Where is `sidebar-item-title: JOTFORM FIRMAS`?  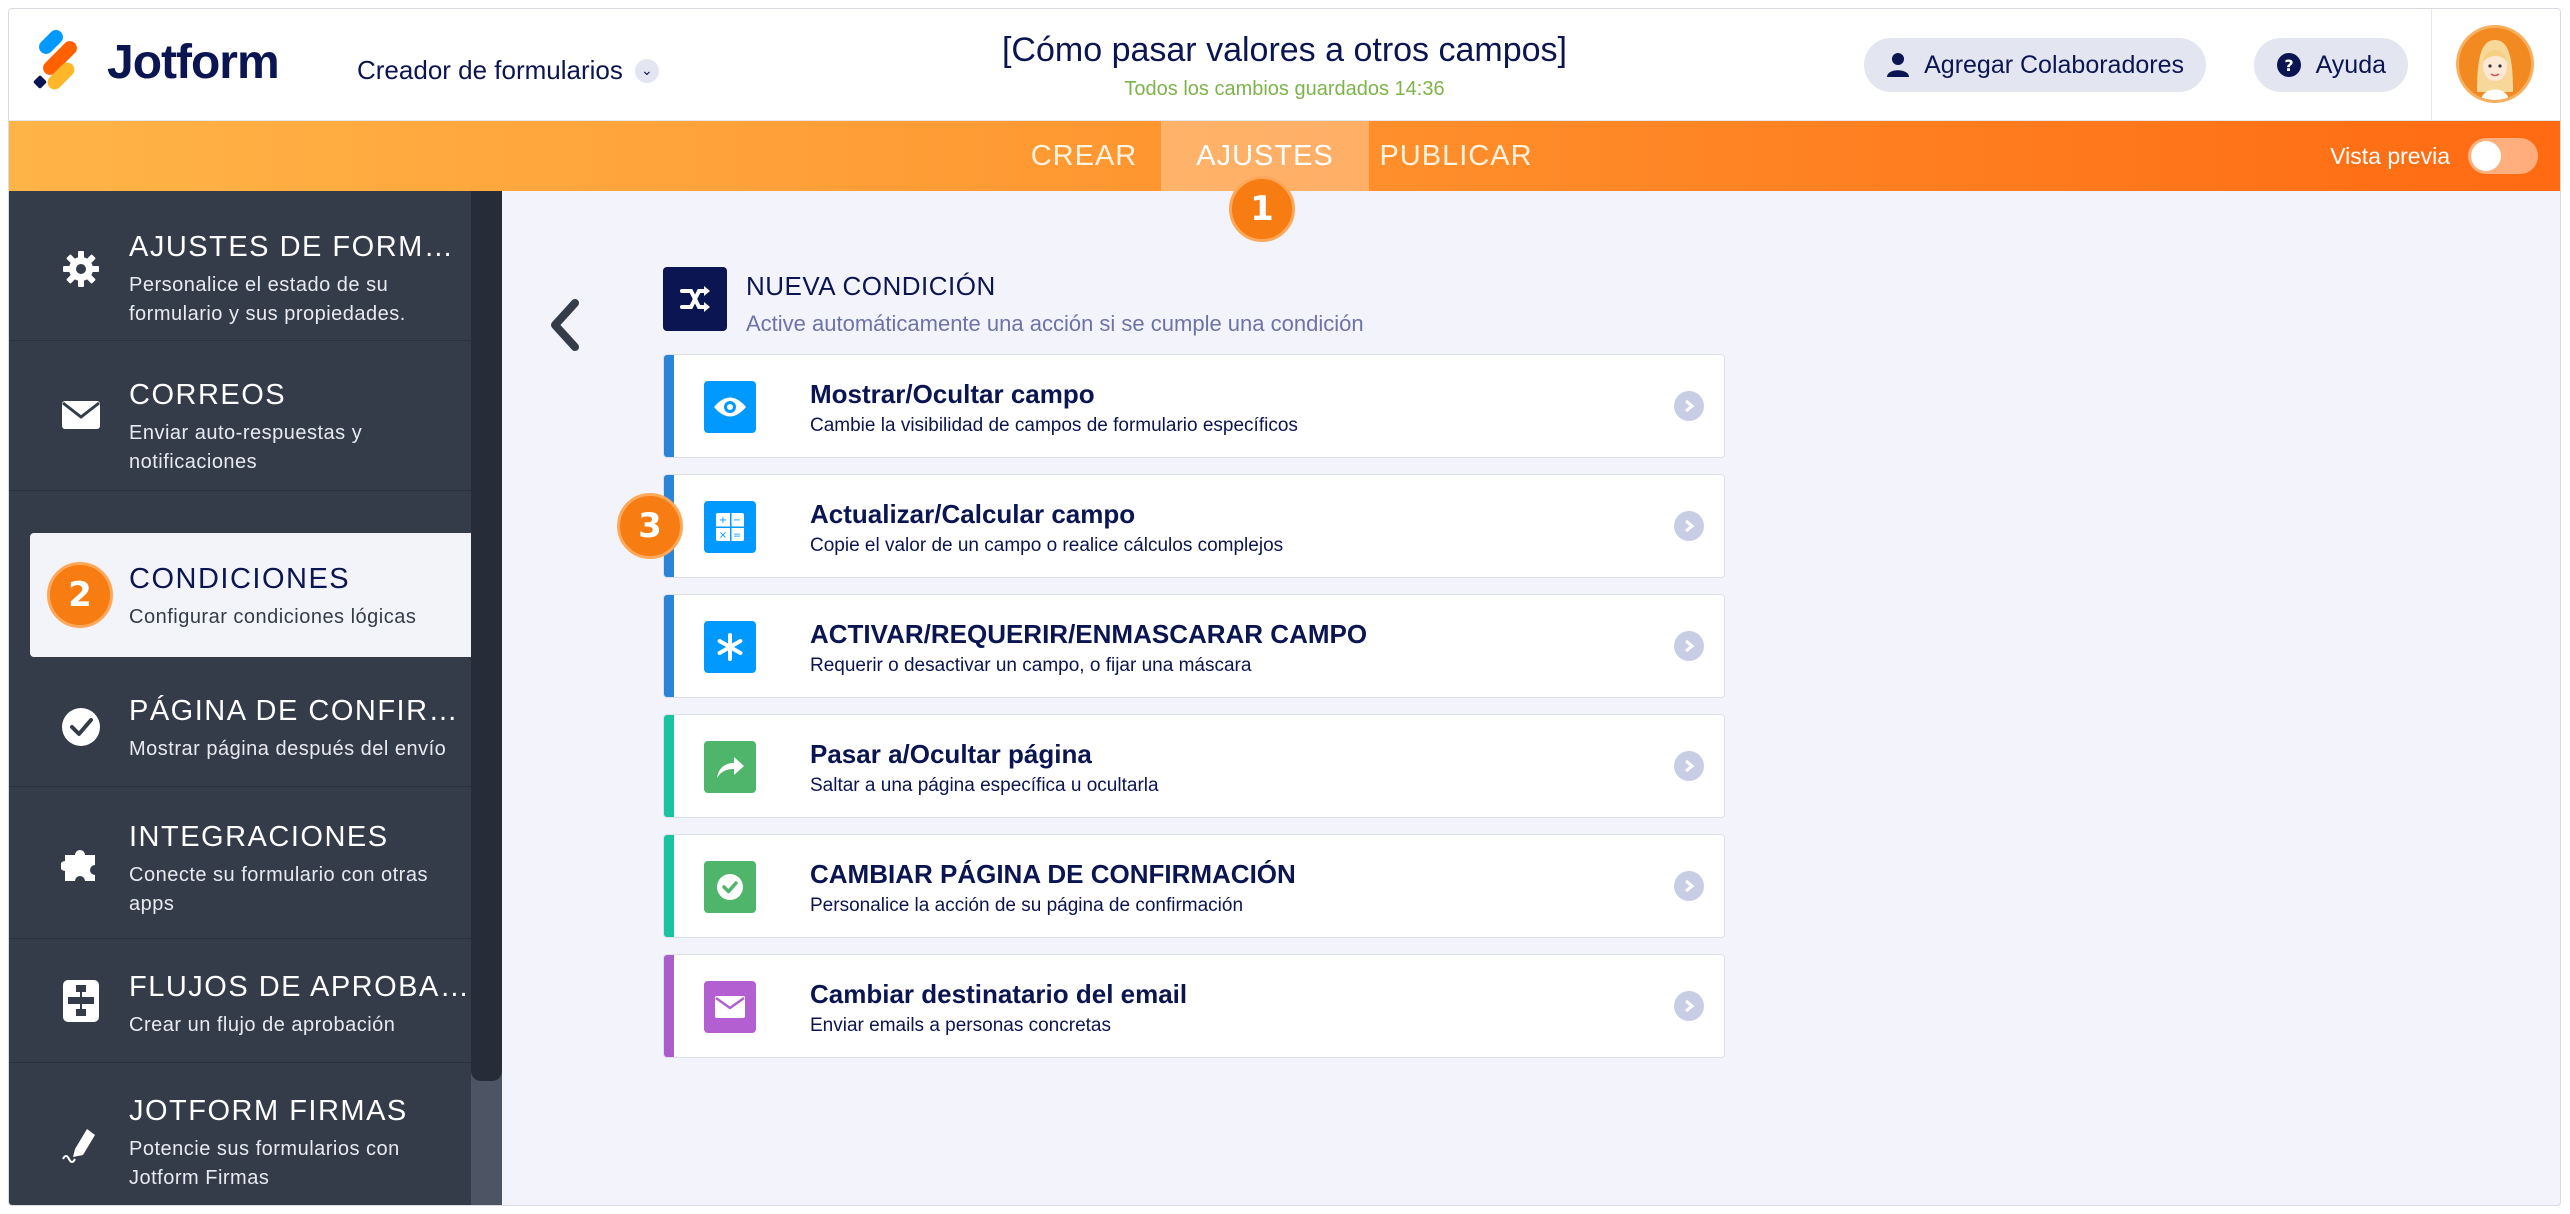 sidebar-item-title: JOTFORM FIRMAS is located at coordinates (268, 1111).